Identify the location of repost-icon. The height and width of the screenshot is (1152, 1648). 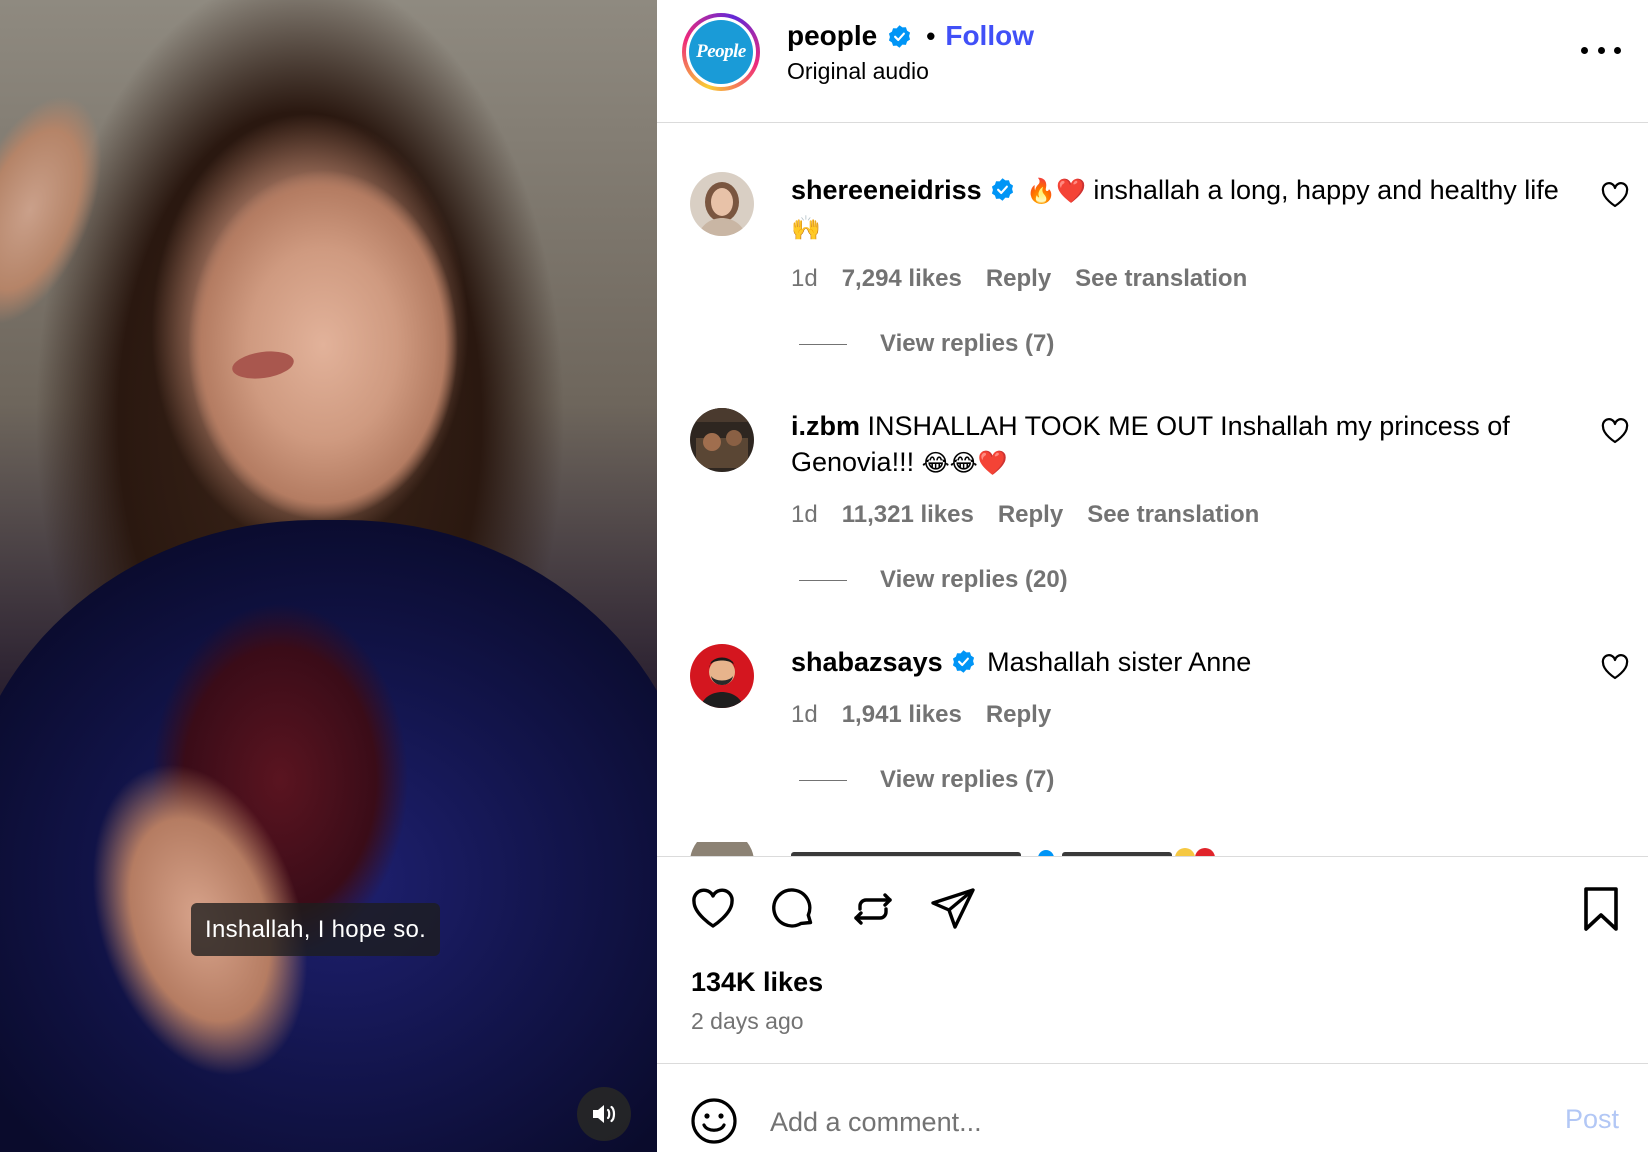
(873, 909).